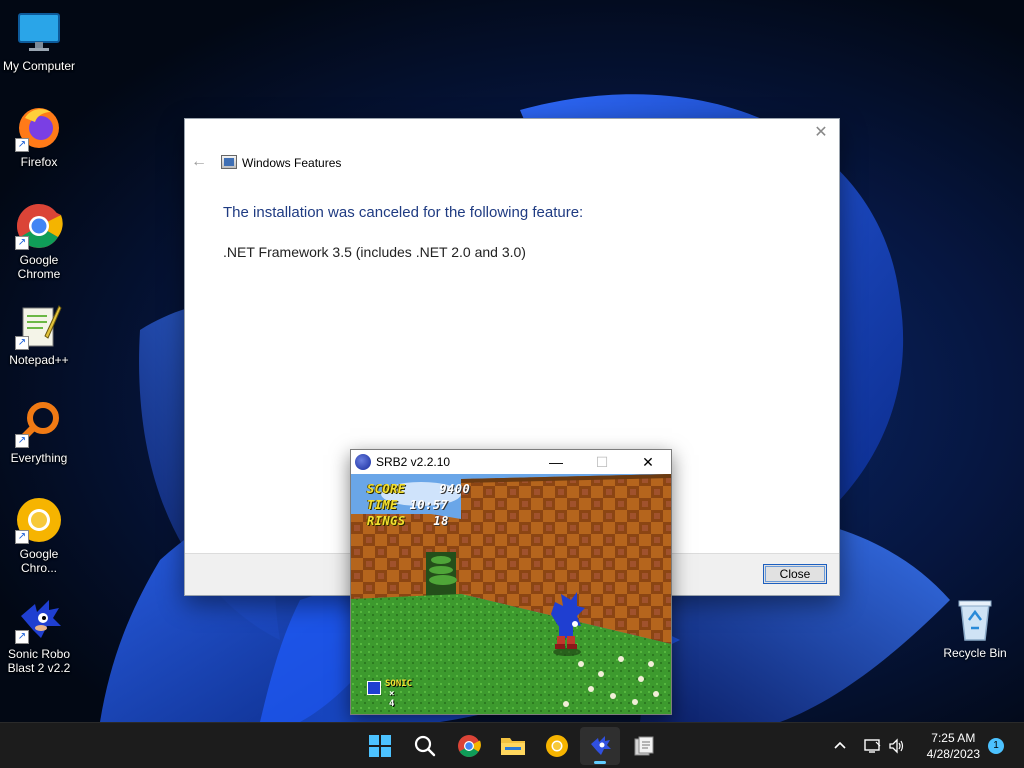 The image size is (1024, 768). Describe the element at coordinates (413, 462) in the screenshot. I see `window-title: SRB2 v2.2.10` at that location.